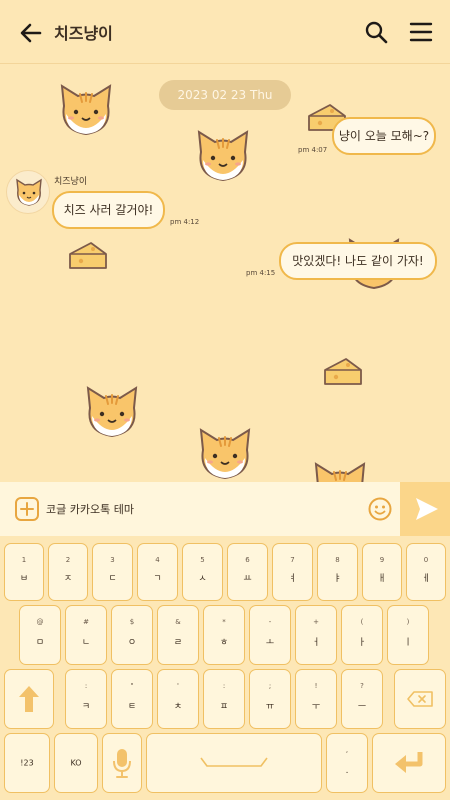 This screenshot has width=450, height=800. Describe the element at coordinates (362, 686) in the screenshot. I see `key-hint: ?` at that location.